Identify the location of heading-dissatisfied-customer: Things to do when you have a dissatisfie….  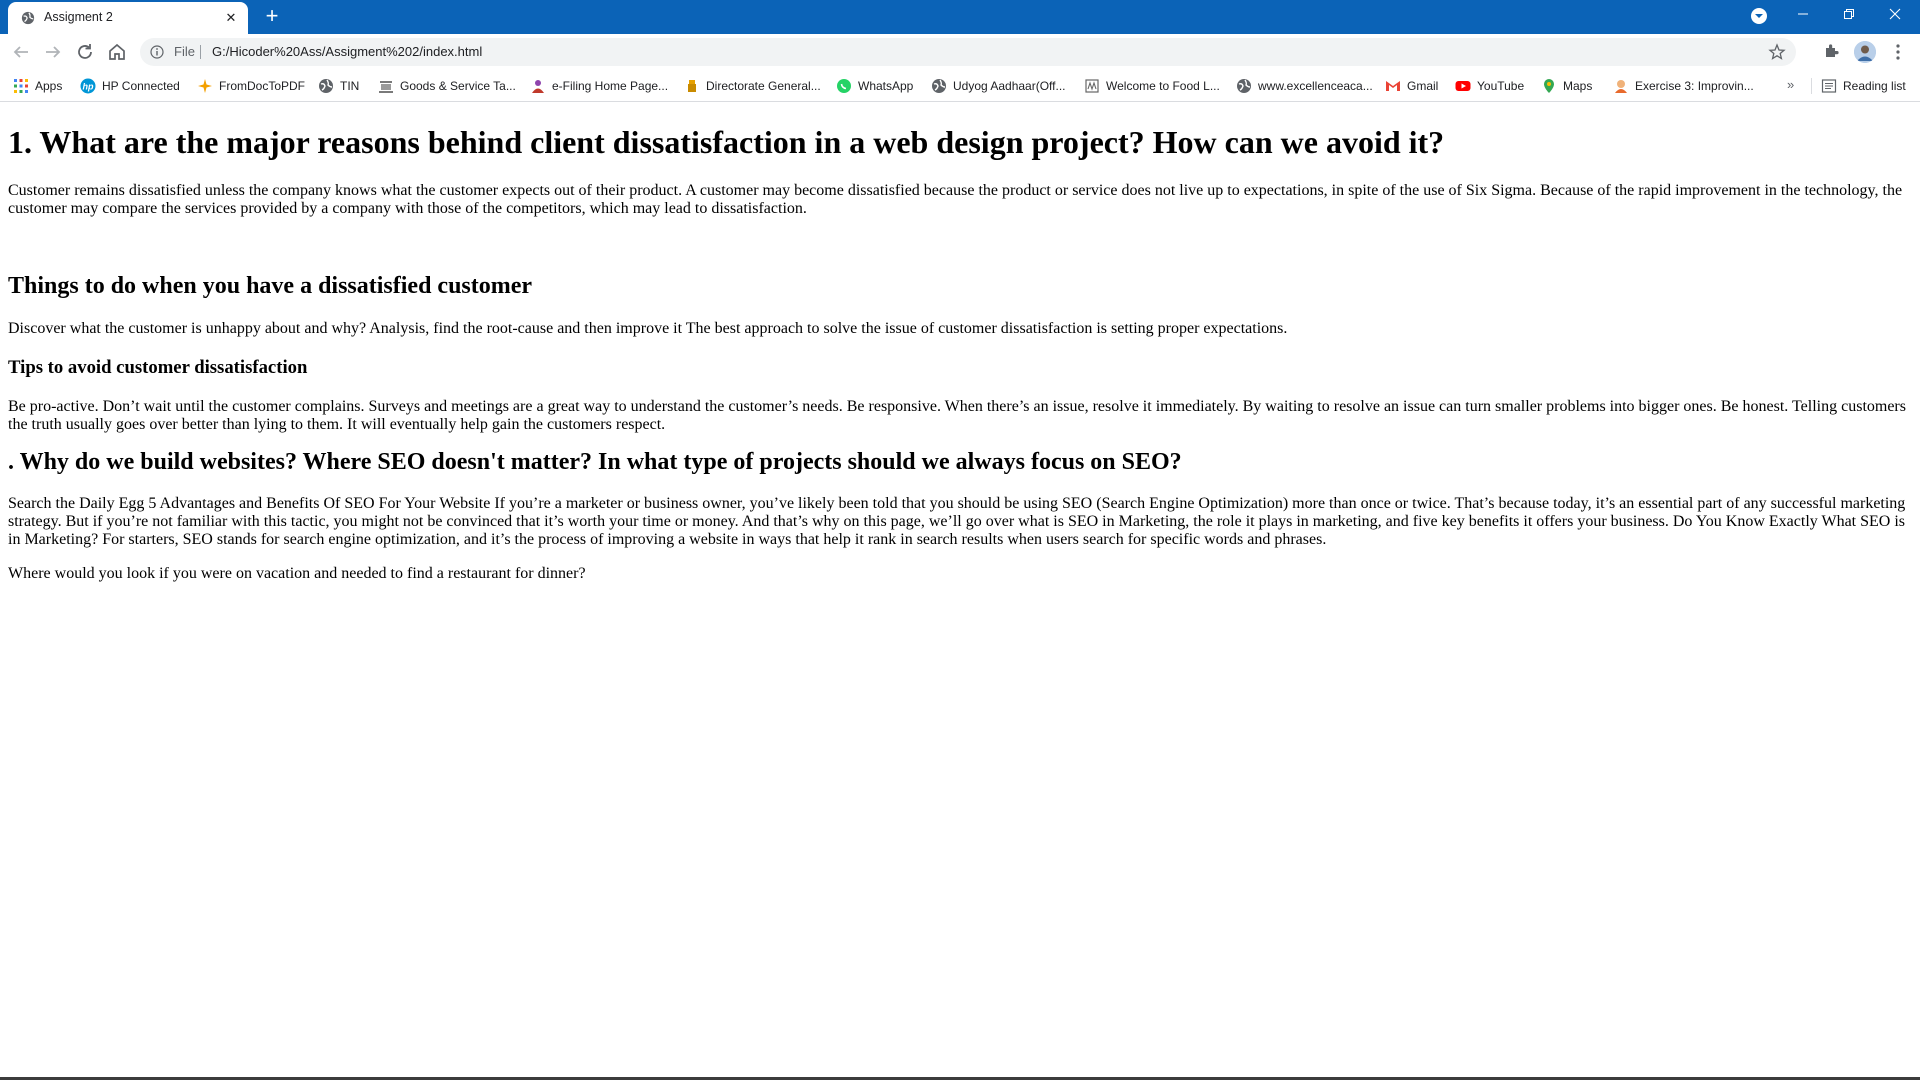
(270, 286).